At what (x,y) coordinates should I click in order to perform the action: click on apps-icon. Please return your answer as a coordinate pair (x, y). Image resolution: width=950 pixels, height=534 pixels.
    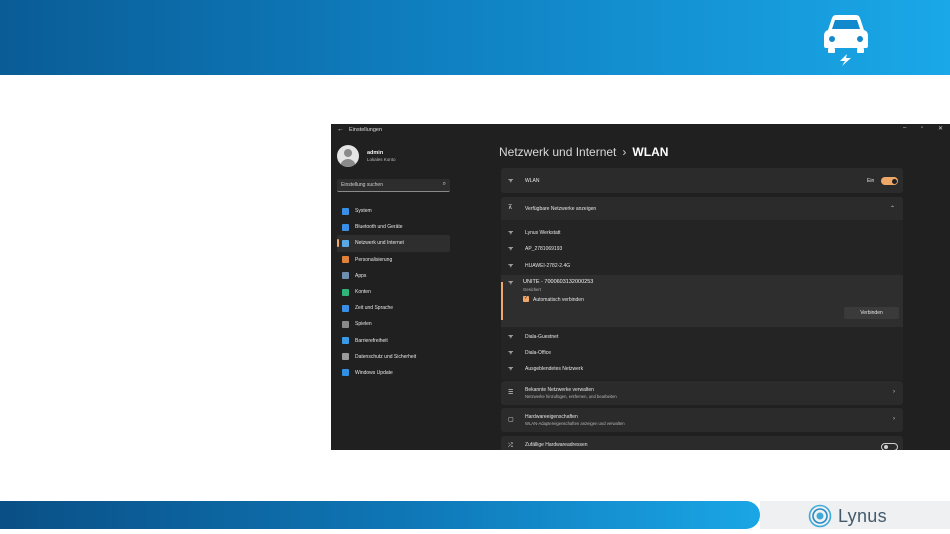
    Looking at the image, I should click on (345, 276).